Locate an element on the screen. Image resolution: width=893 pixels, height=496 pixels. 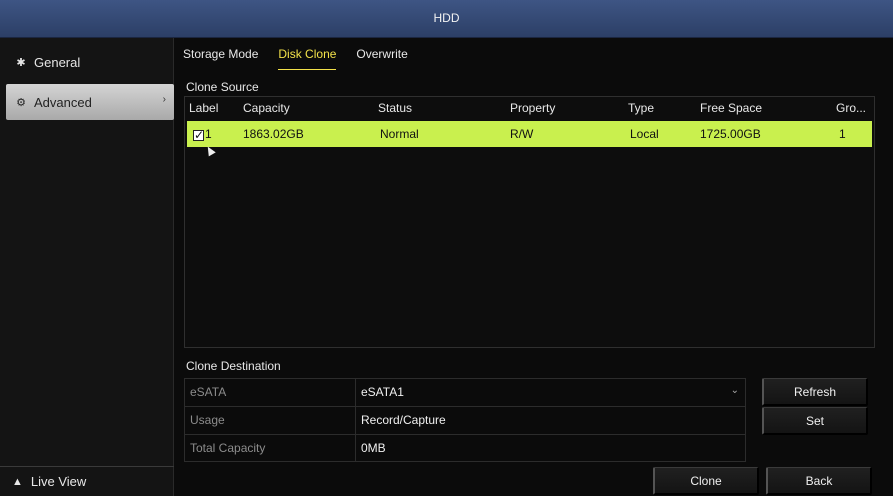
row-checkbox: ✓ is located at coordinates (198, 135).